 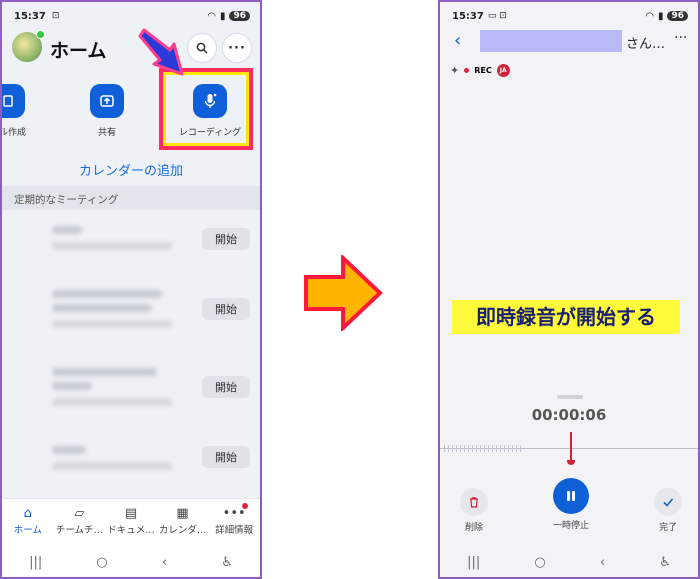 What do you see at coordinates (27, 530) in the screenshot?
I see `nav-label: ホーム` at bounding box center [27, 530].